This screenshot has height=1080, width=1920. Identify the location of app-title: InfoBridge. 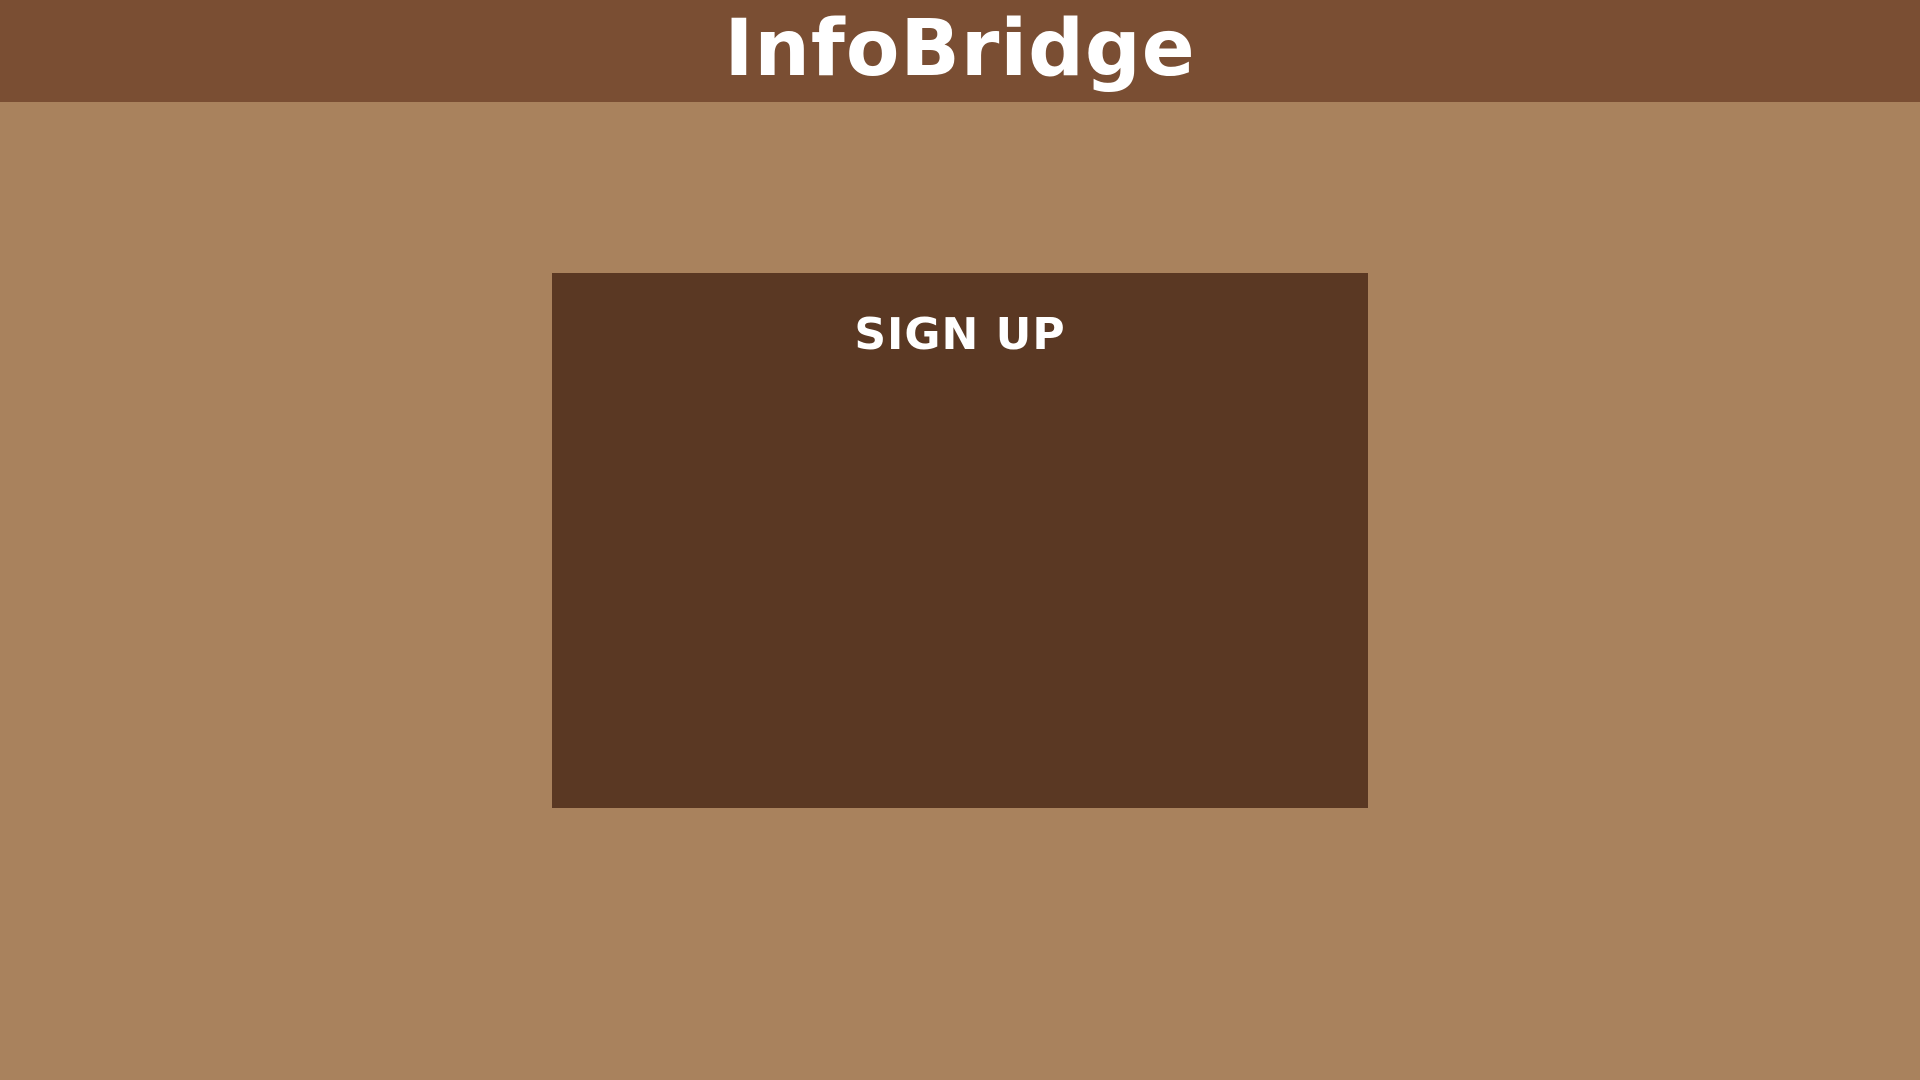
(960, 49).